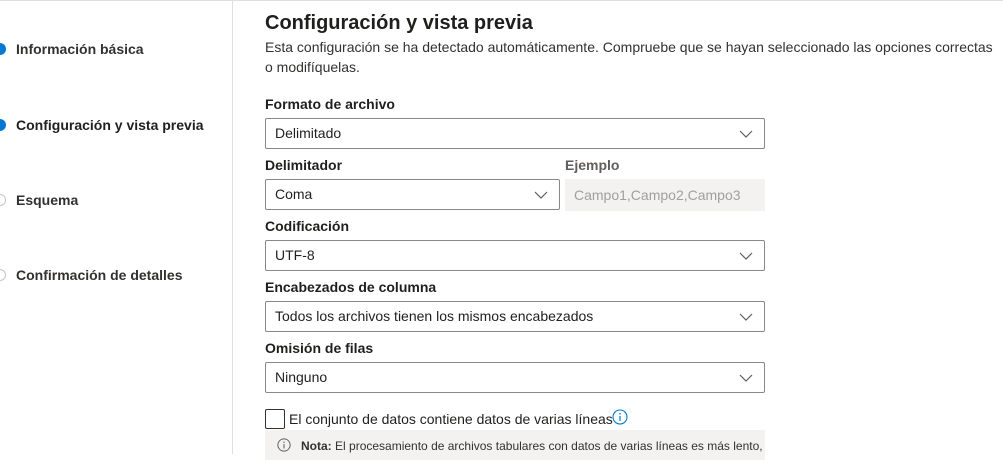  What do you see at coordinates (304, 165) in the screenshot?
I see `delimiter-label: Delimitador` at bounding box center [304, 165].